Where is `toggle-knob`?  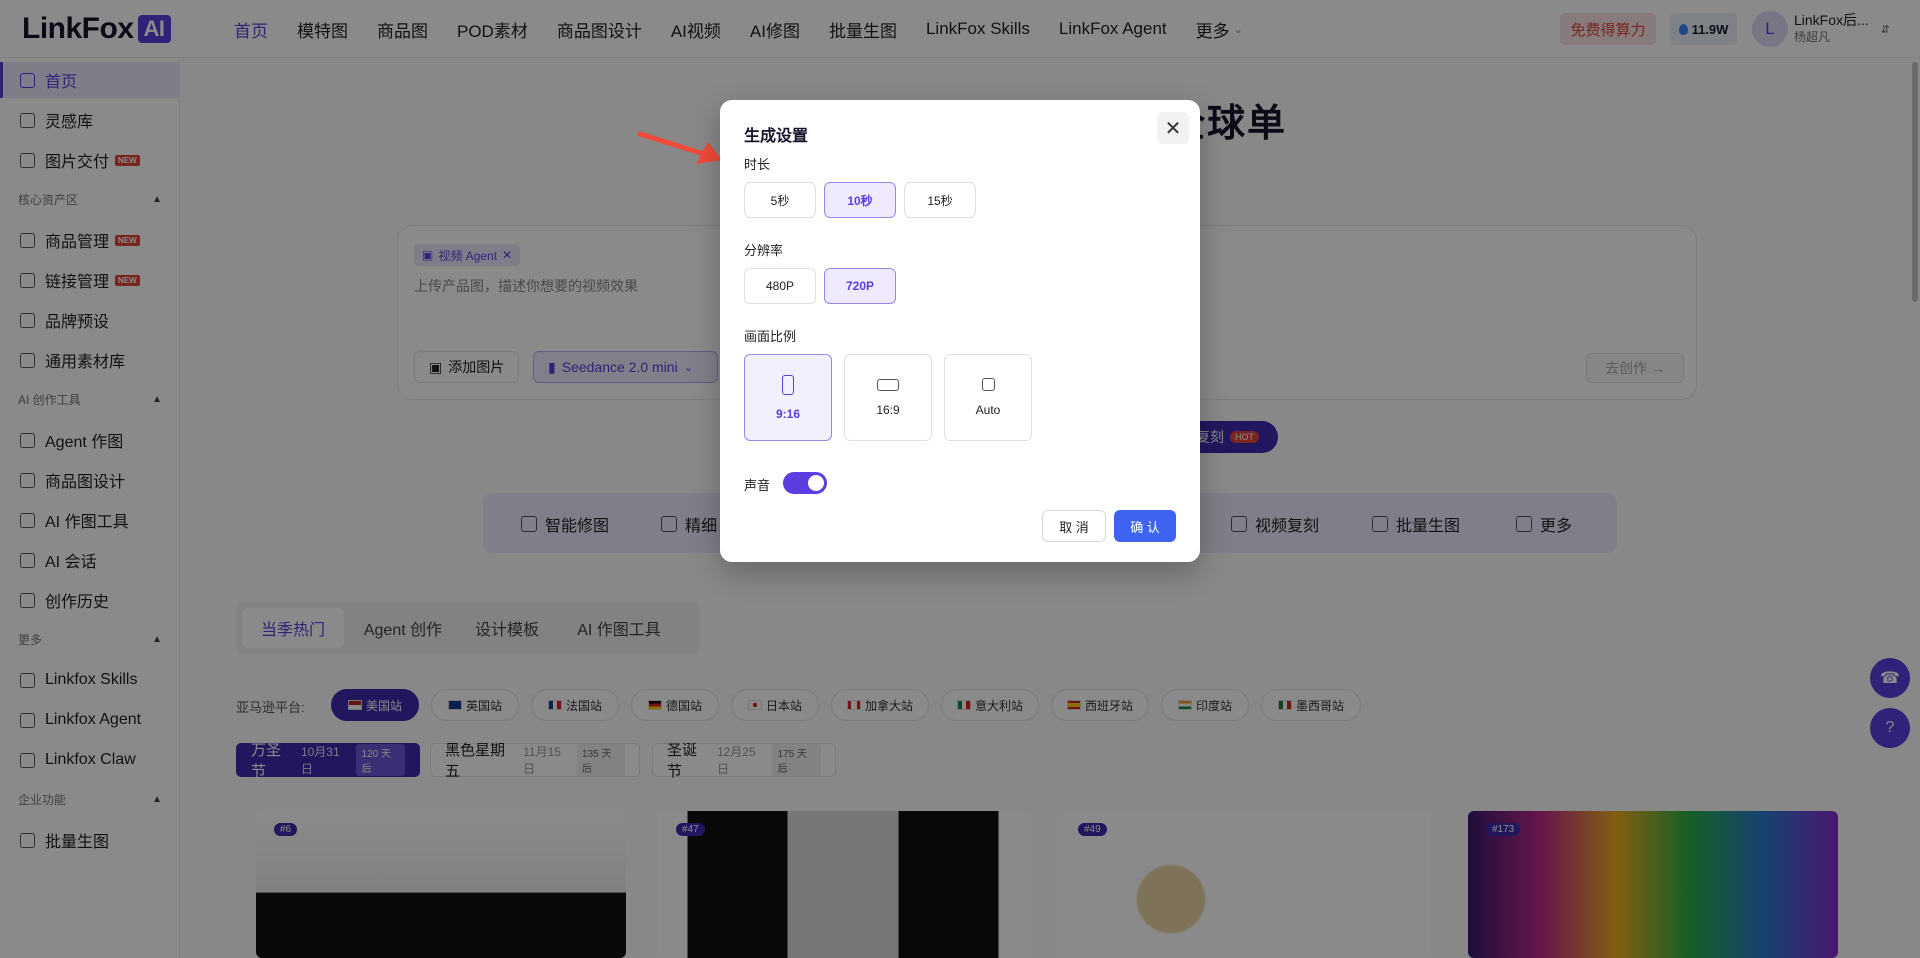
toggle-knob is located at coordinates (816, 483).